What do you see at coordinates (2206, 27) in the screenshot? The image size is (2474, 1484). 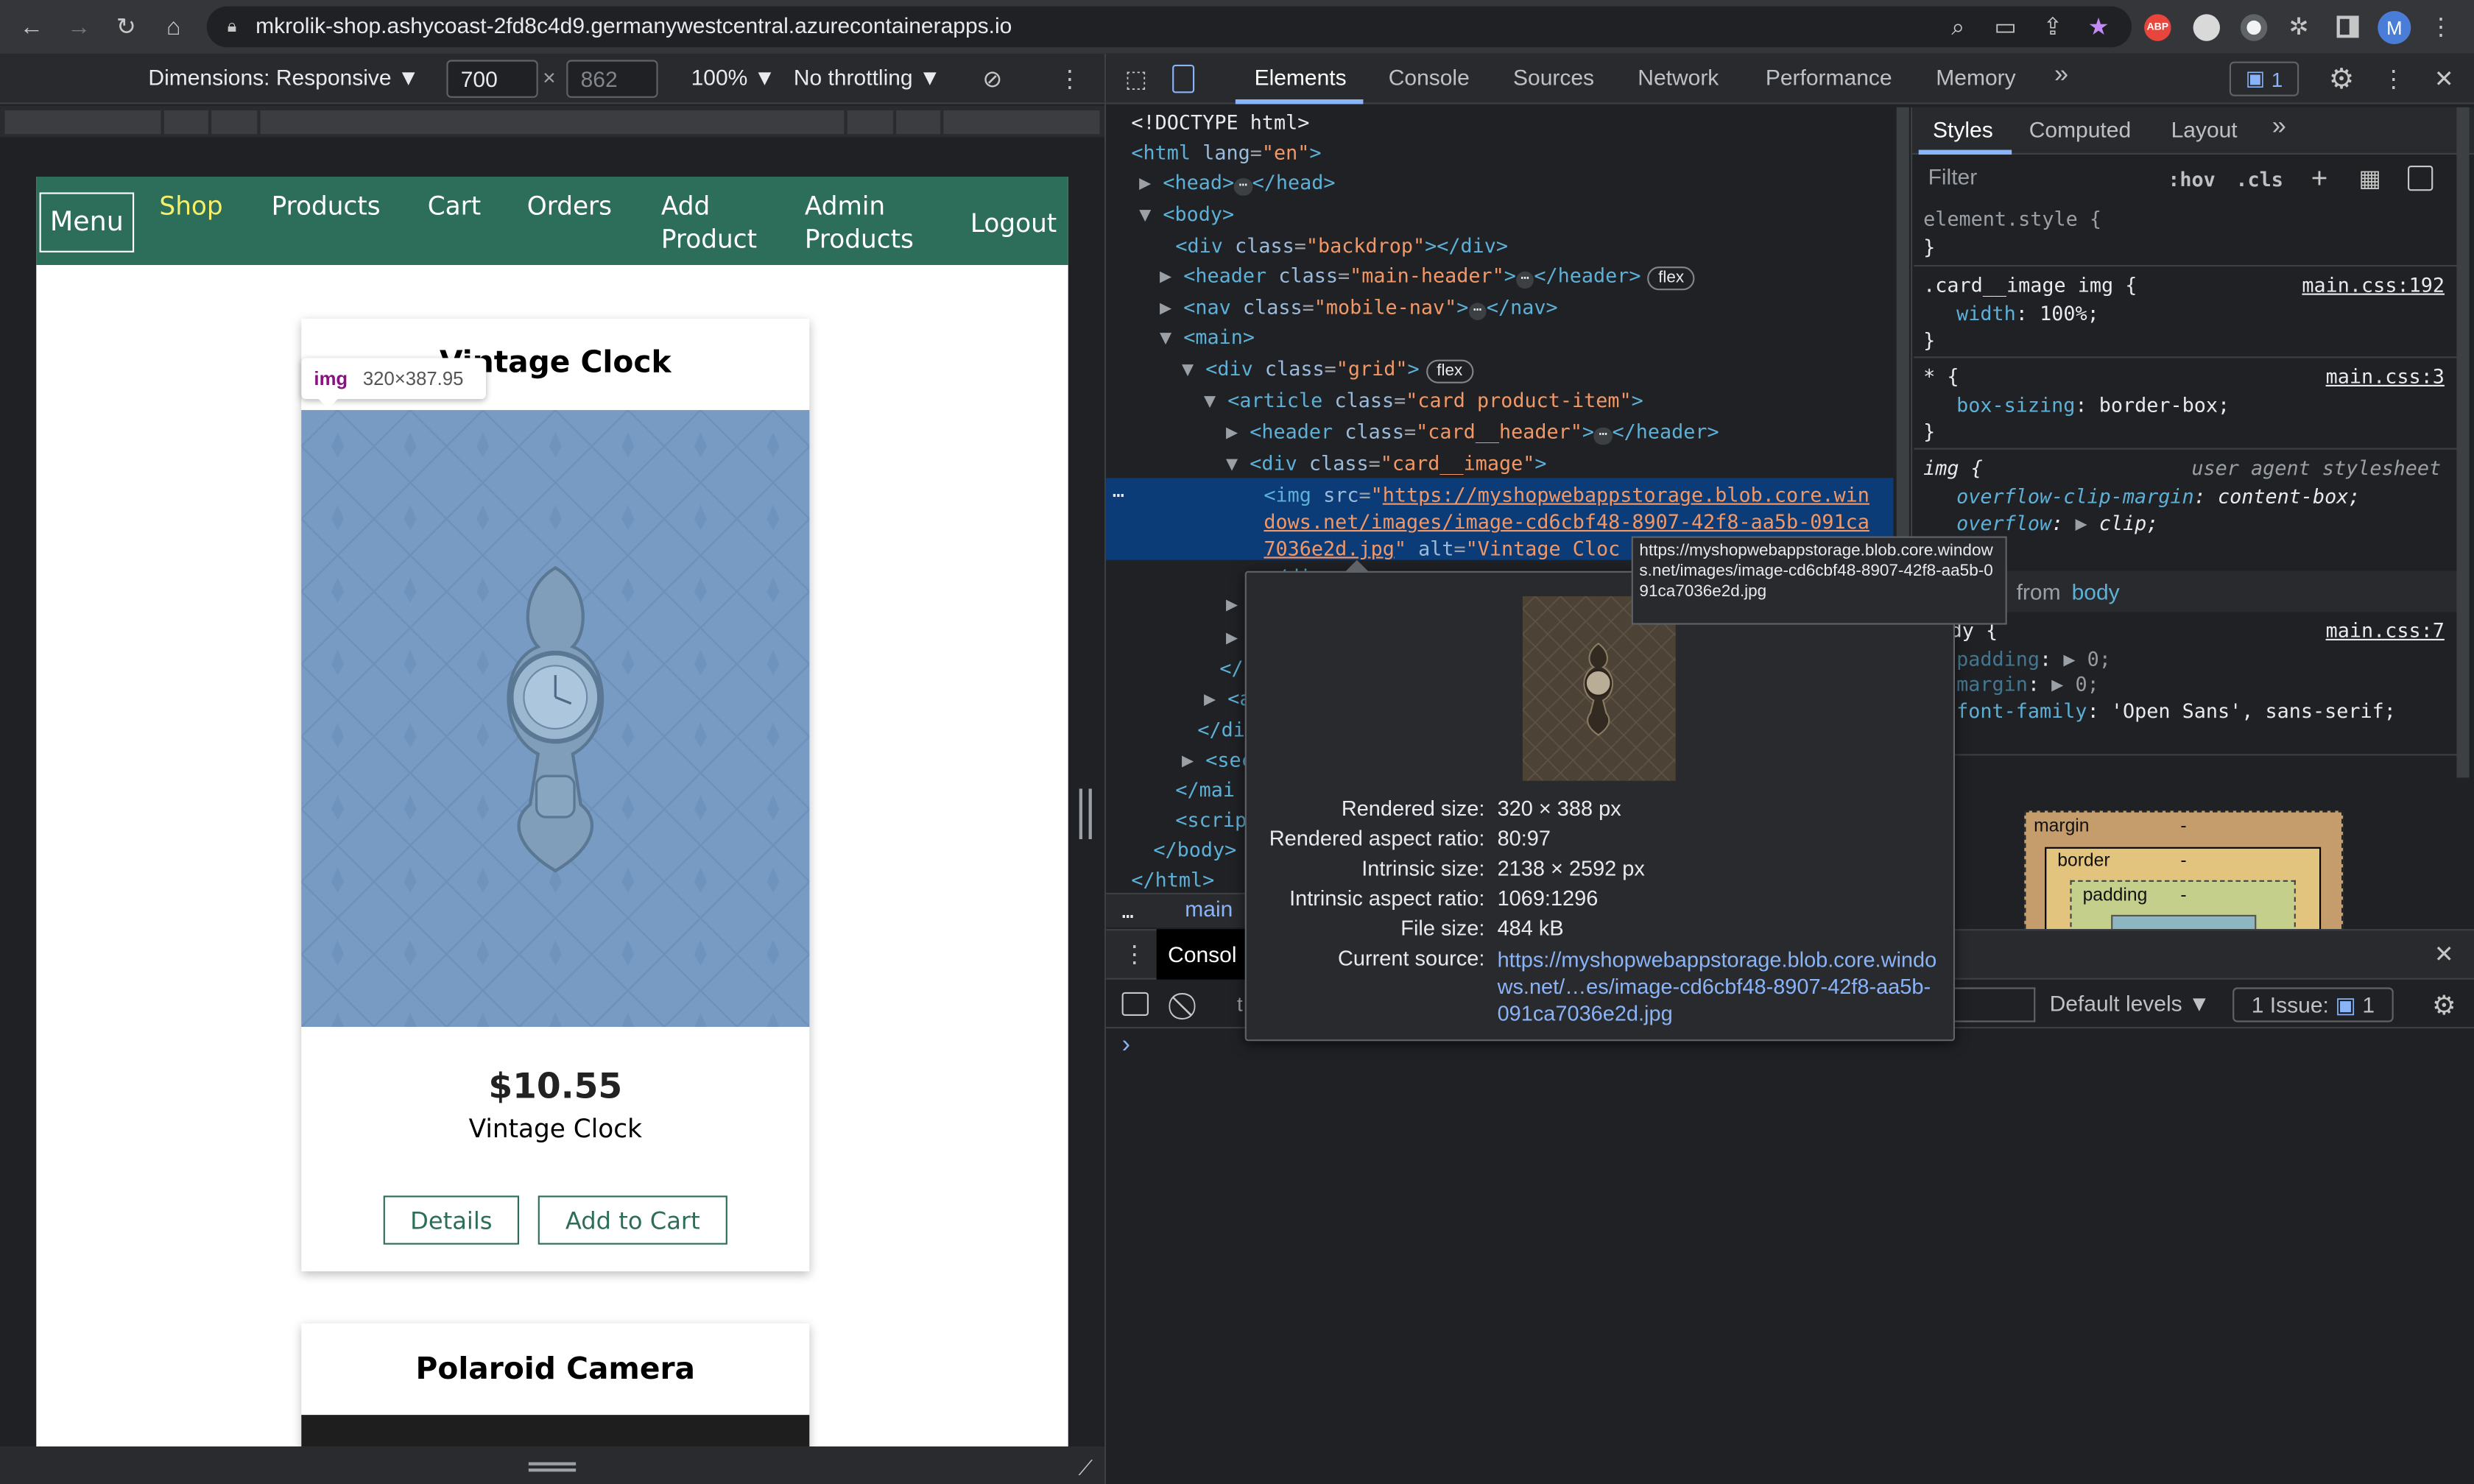 I see `extension-owl-icon` at bounding box center [2206, 27].